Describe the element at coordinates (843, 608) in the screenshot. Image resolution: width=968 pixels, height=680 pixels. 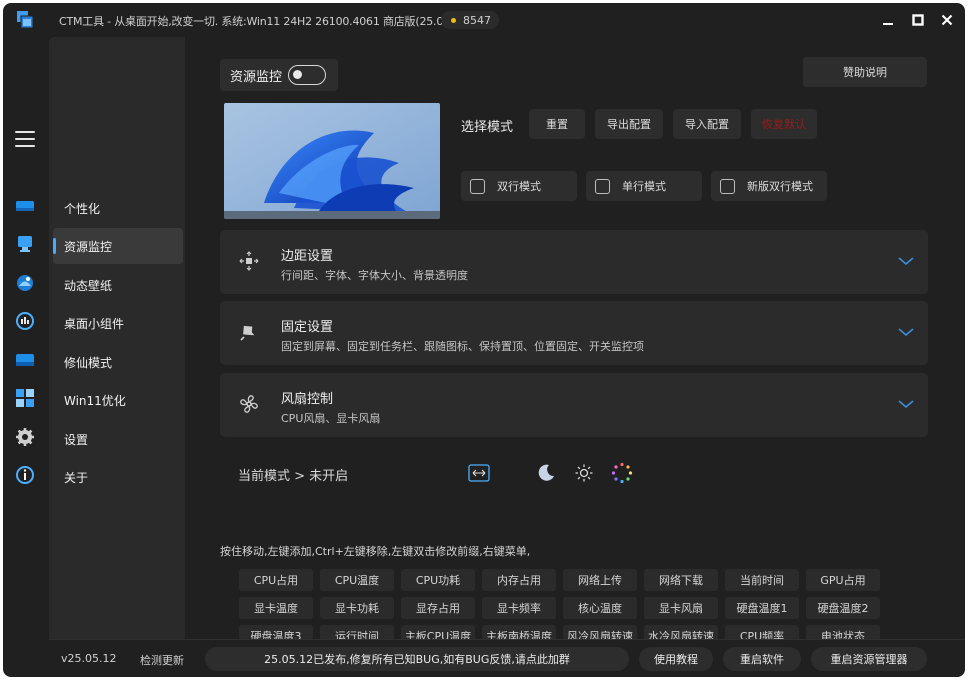
I see `monitor-tag: 硬盘温度2` at that location.